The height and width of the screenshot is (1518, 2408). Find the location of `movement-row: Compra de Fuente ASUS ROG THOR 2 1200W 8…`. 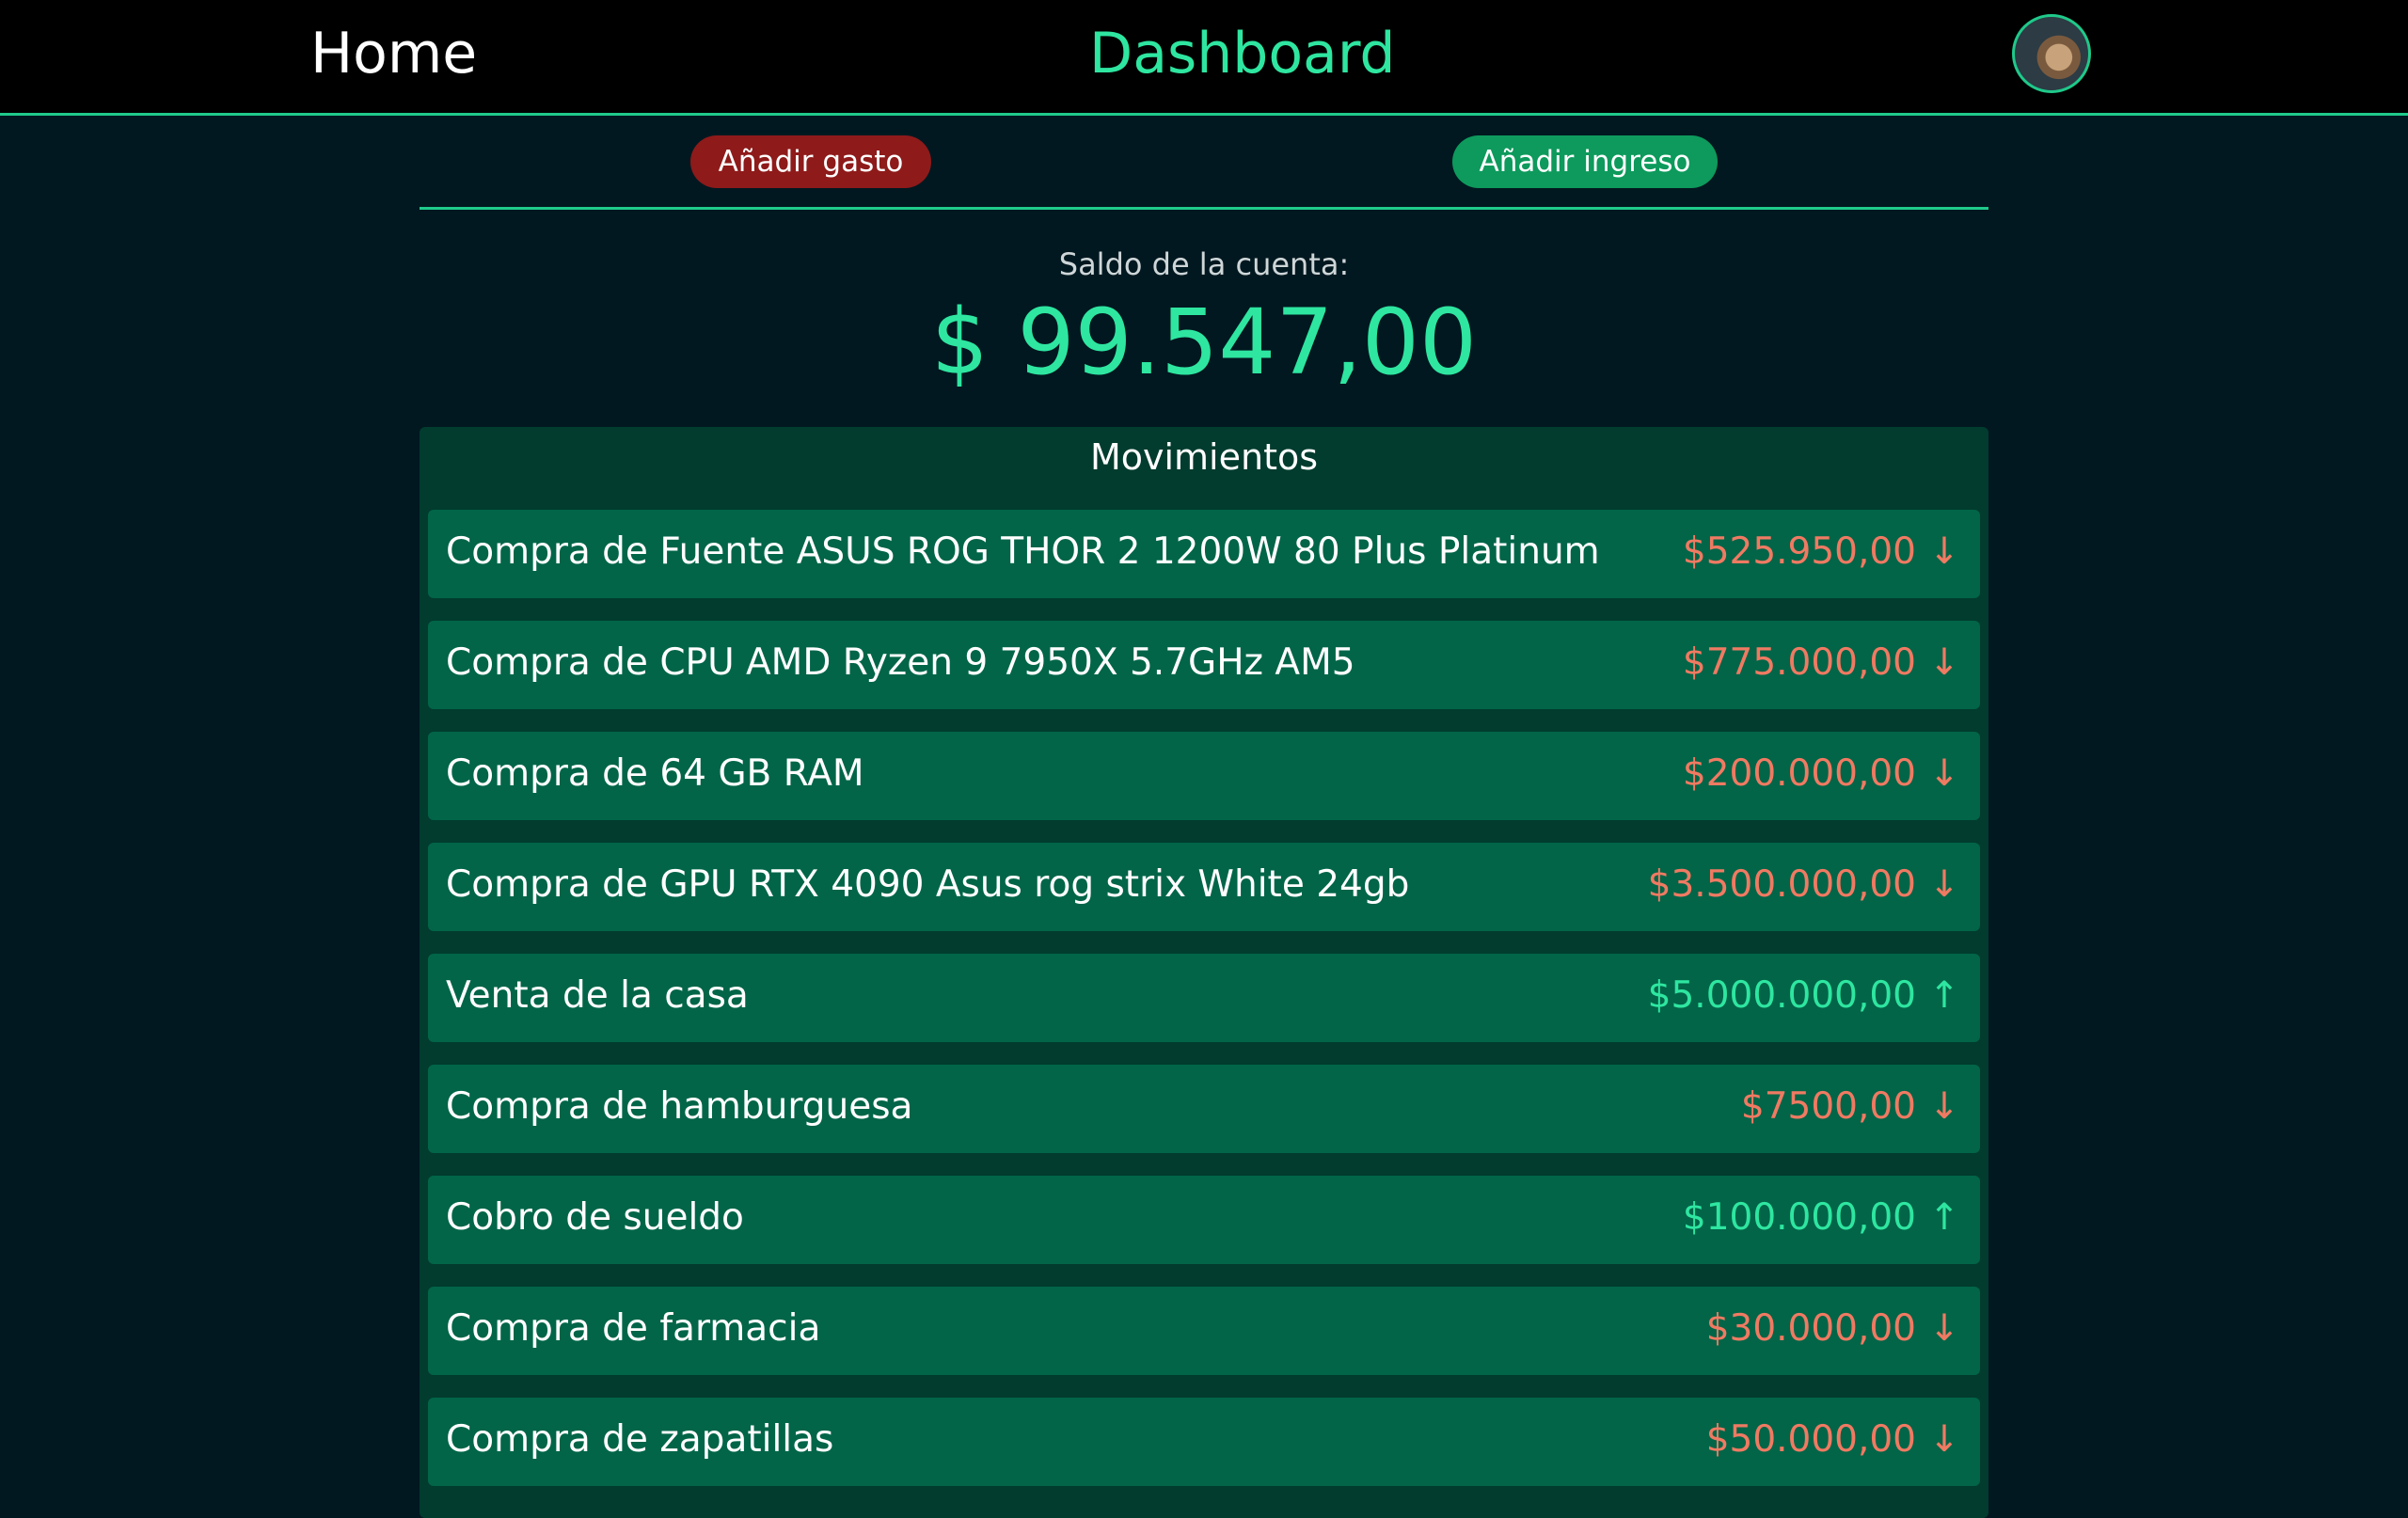

movement-row: Compra de Fuente ASUS ROG THOR 2 1200W 8… is located at coordinates (1204, 554).